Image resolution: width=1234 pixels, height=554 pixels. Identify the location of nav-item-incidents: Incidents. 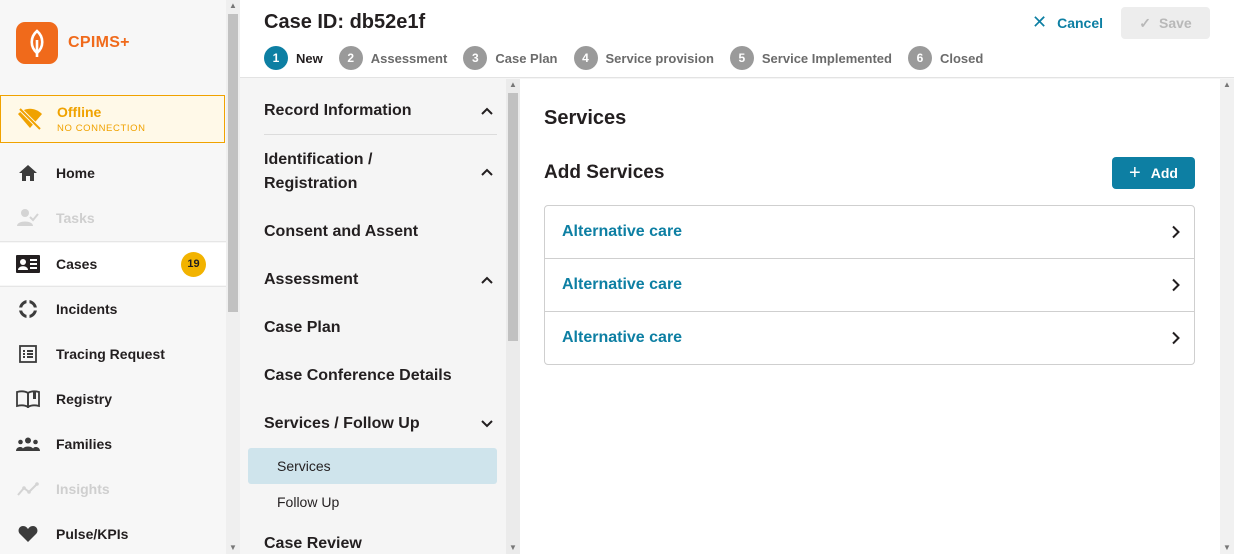
(113, 309).